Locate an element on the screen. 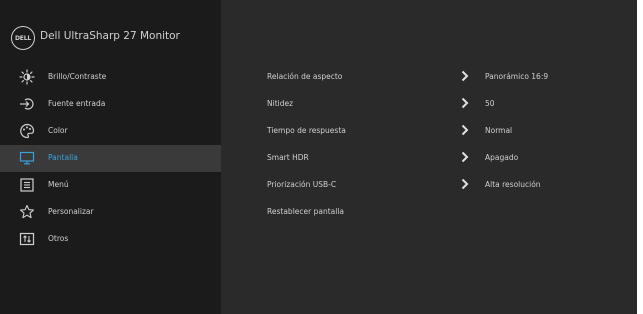 This screenshot has width=643, height=314. menu-item-label: Menú is located at coordinates (58, 184).